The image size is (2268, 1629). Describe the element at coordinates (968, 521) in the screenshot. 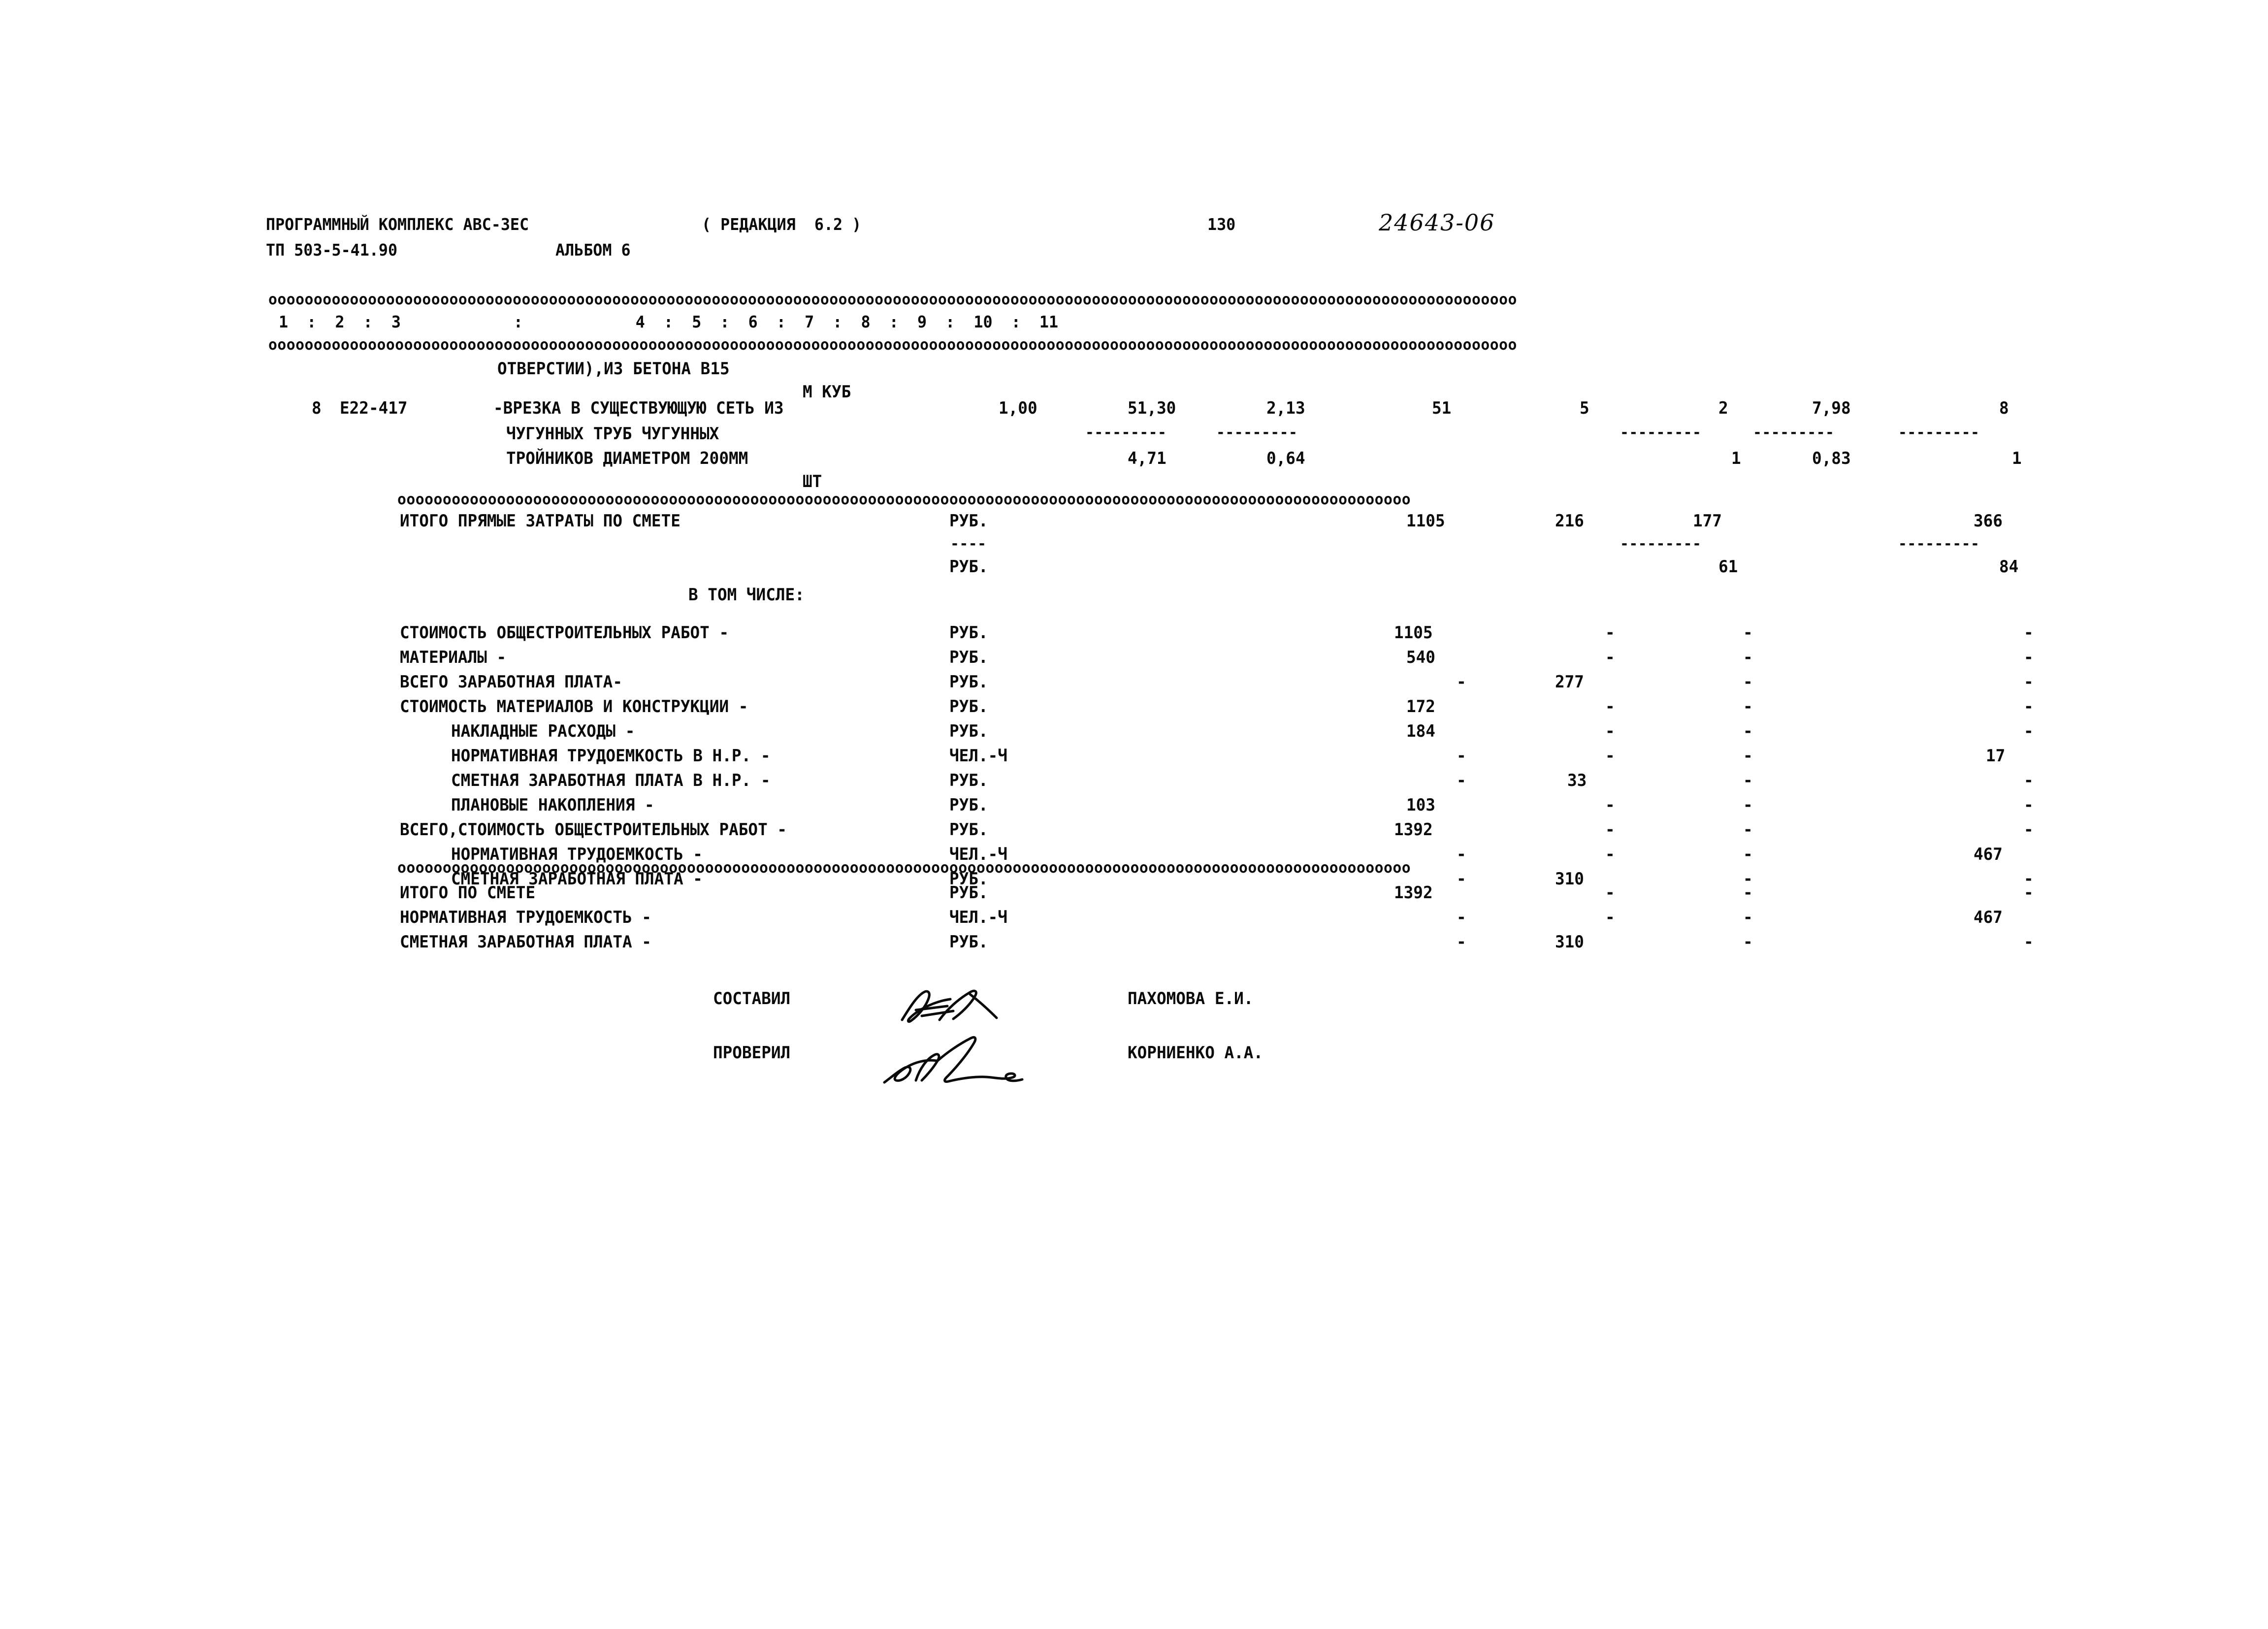

I see `direct-costs-unit: РУБ.` at that location.